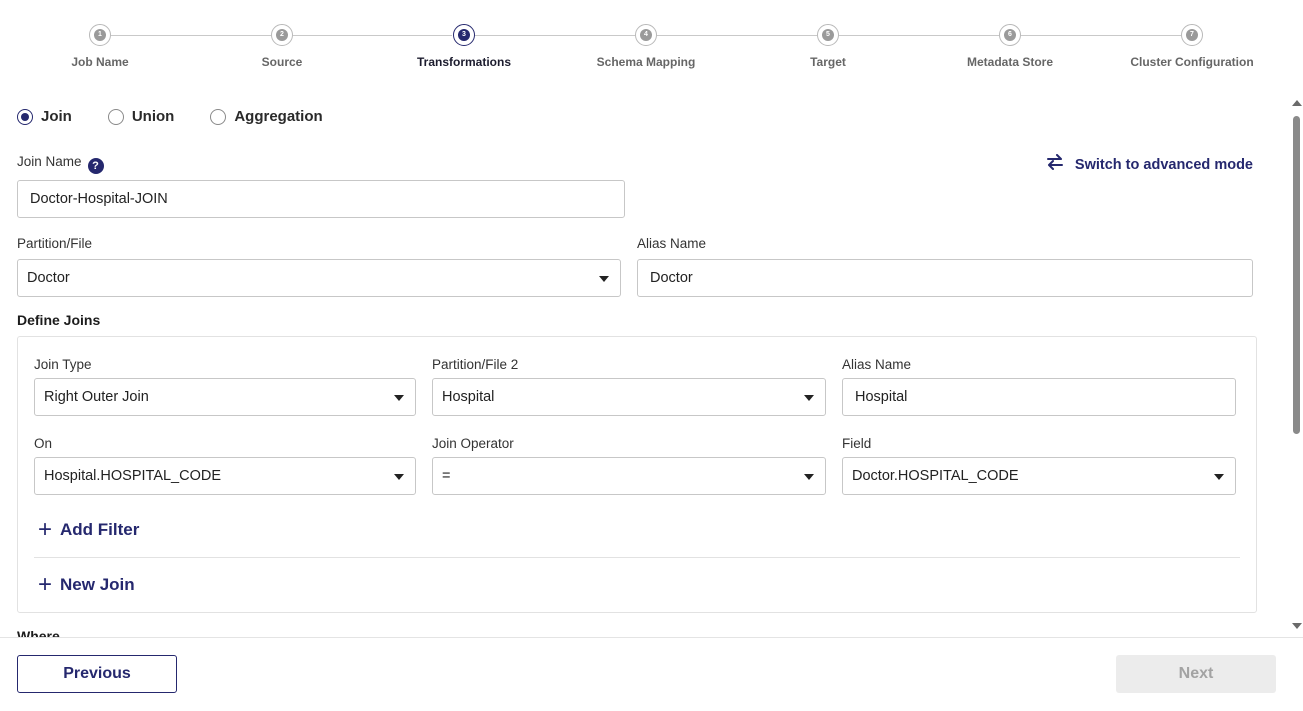 Image resolution: width=1303 pixels, height=711 pixels. What do you see at coordinates (188, 116) in the screenshot?
I see `transform-type-radio-group: Join Union Aggregation` at bounding box center [188, 116].